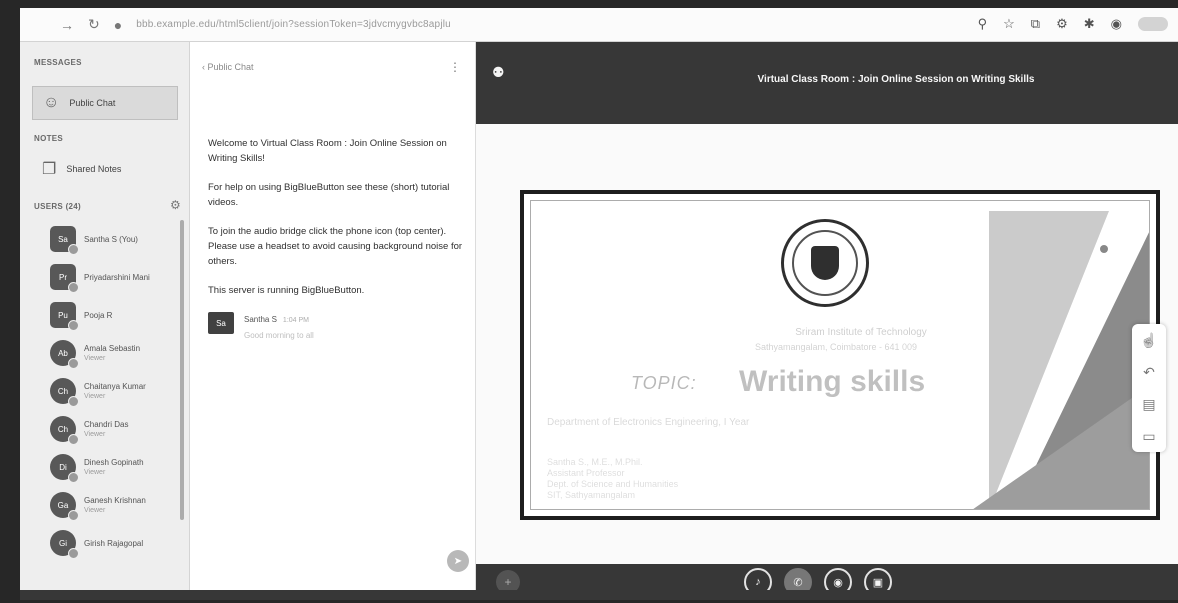 The height and width of the screenshot is (603, 1178). Describe the element at coordinates (115, 386) in the screenshot. I see `user-name: Chaitanya Kumar` at that location.